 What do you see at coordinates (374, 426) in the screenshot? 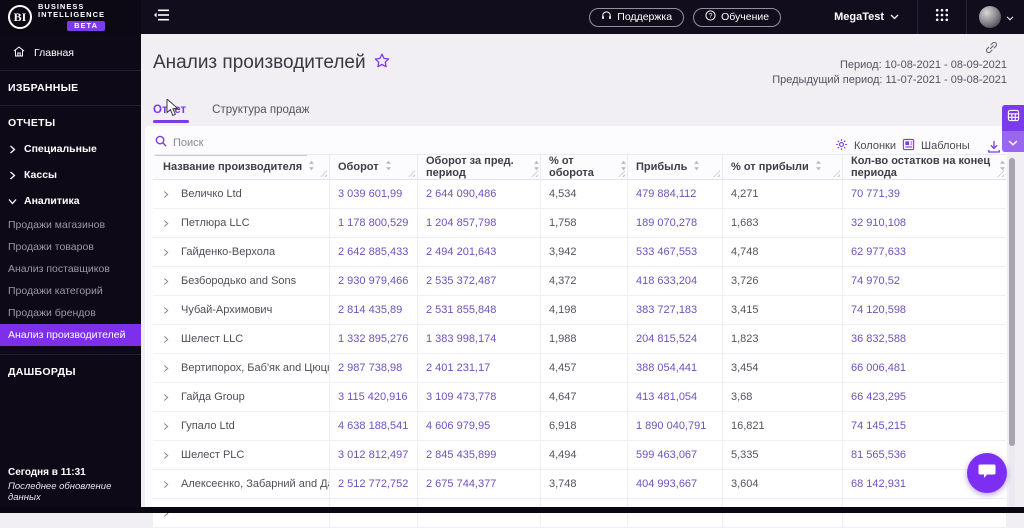
I see `turnover-cell: 4 638 188,541` at bounding box center [374, 426].